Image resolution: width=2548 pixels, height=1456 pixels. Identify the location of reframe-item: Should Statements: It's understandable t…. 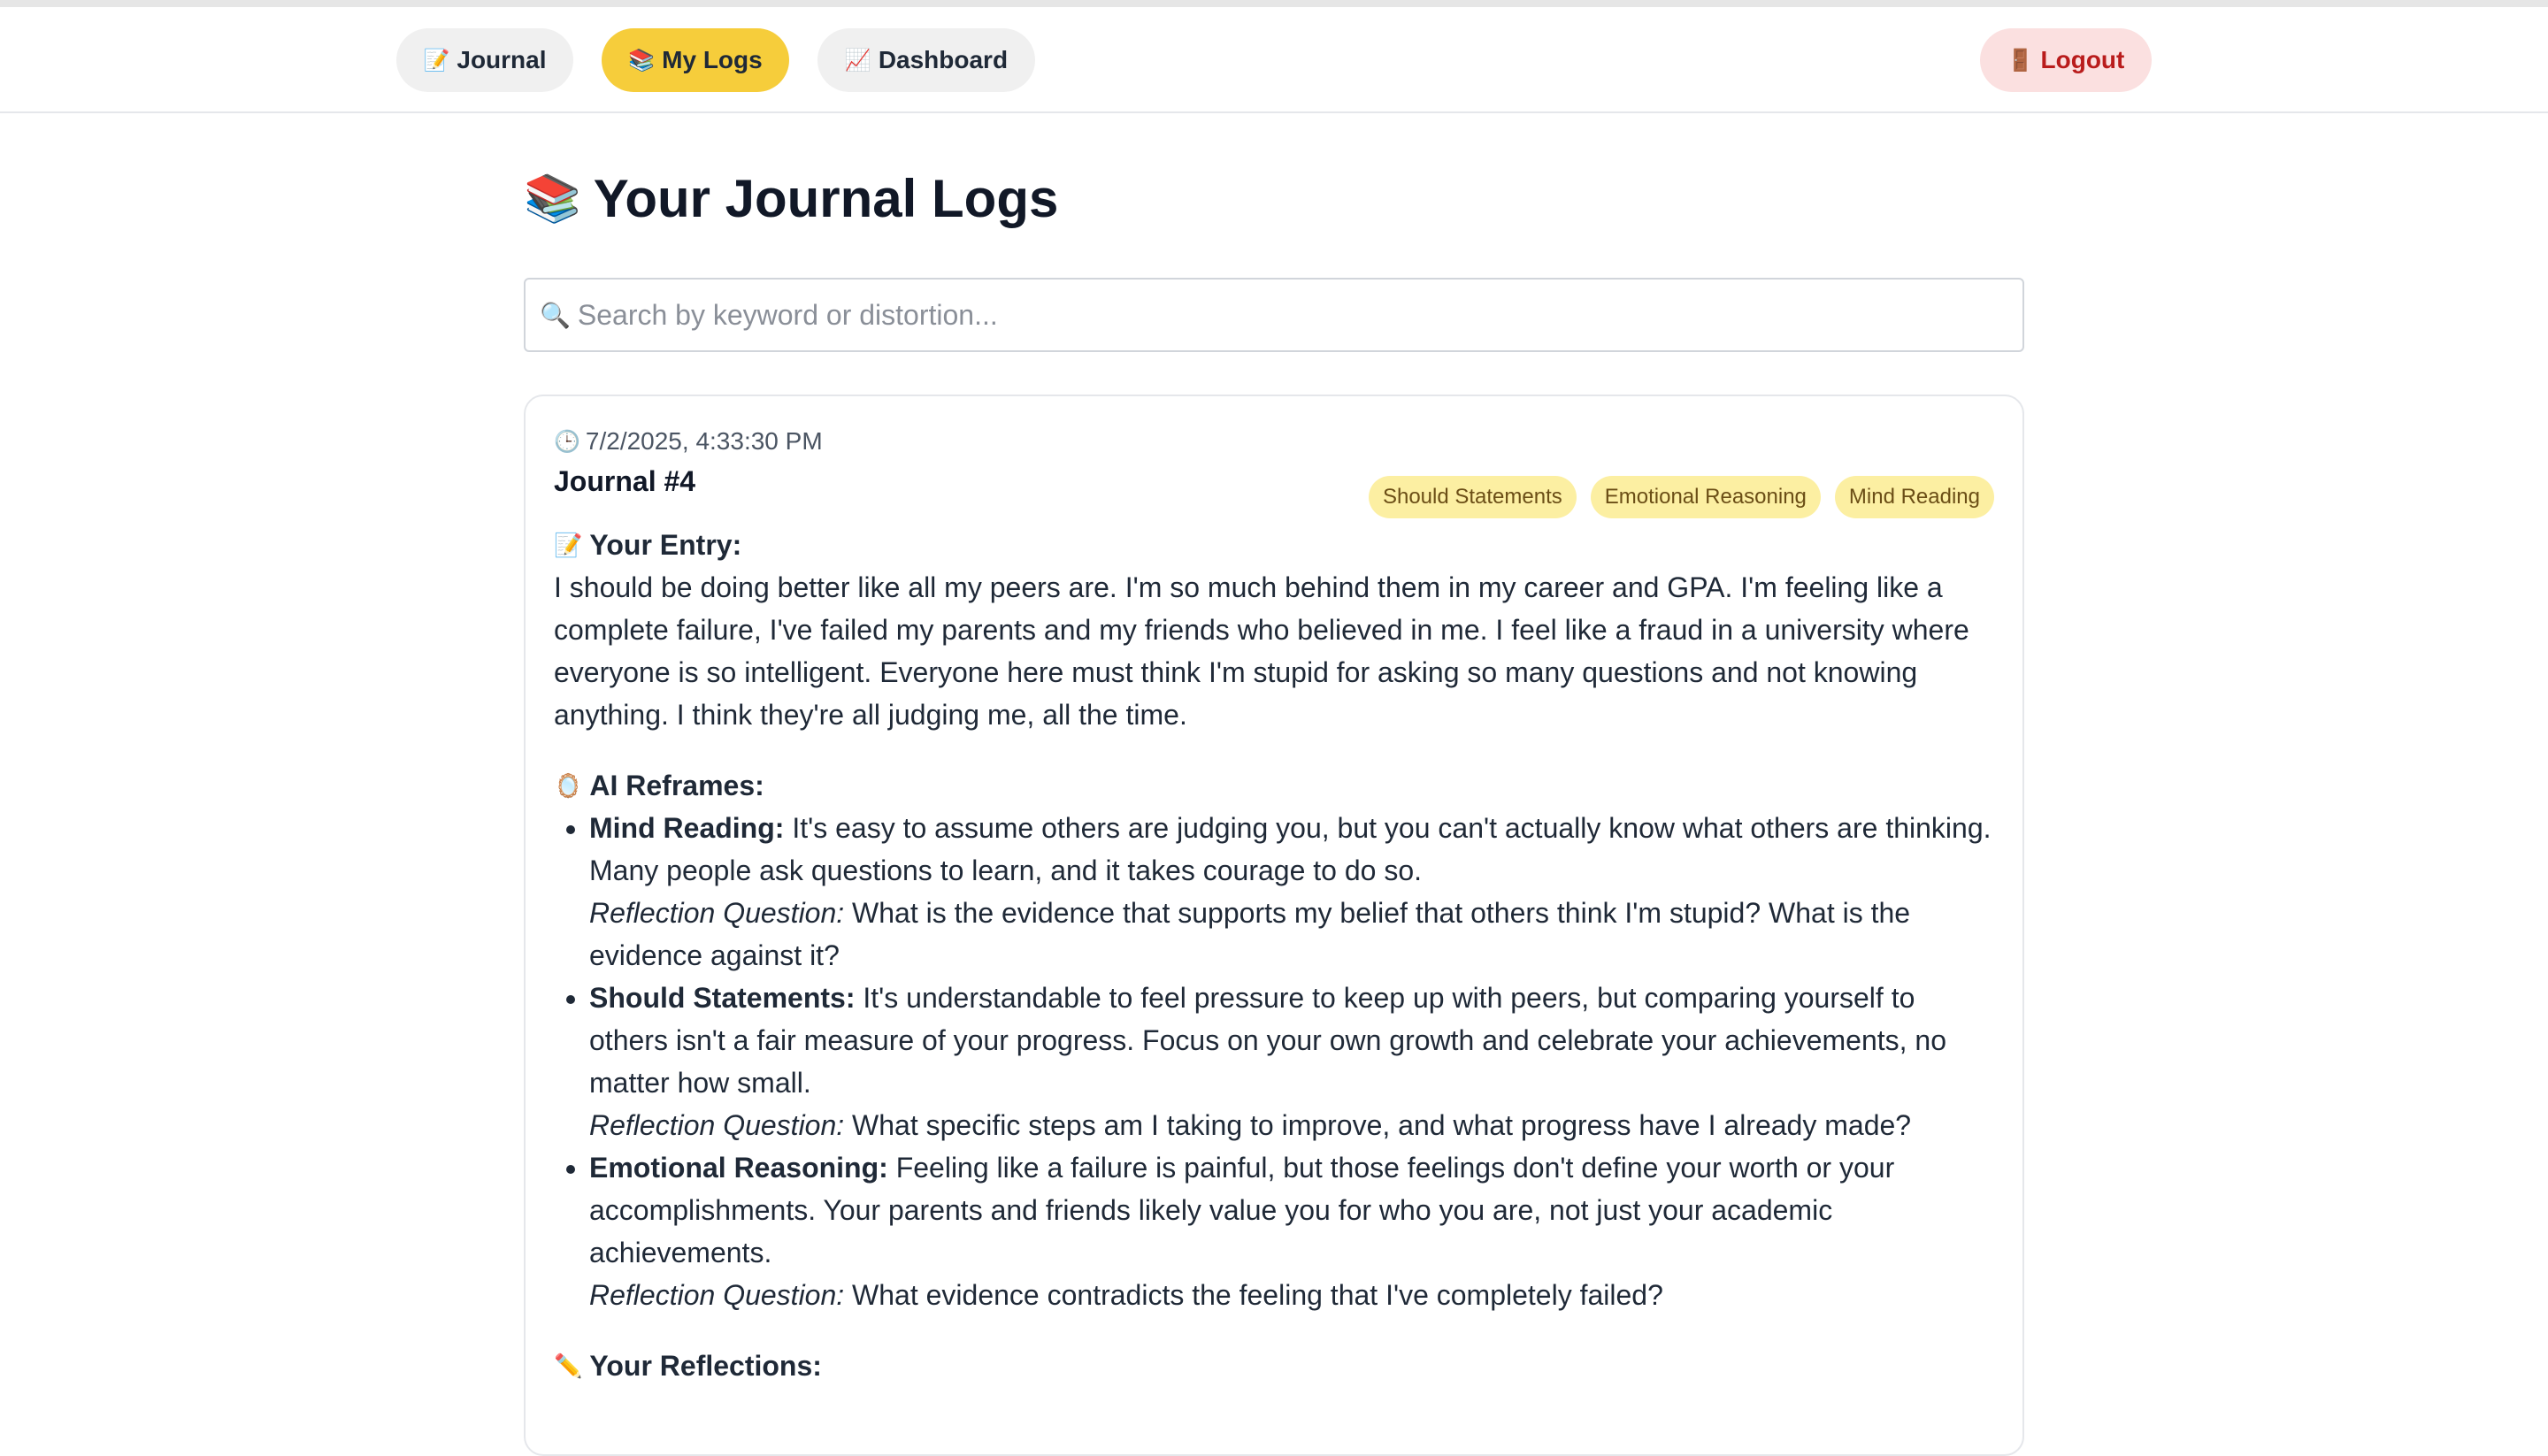
(1291, 1061).